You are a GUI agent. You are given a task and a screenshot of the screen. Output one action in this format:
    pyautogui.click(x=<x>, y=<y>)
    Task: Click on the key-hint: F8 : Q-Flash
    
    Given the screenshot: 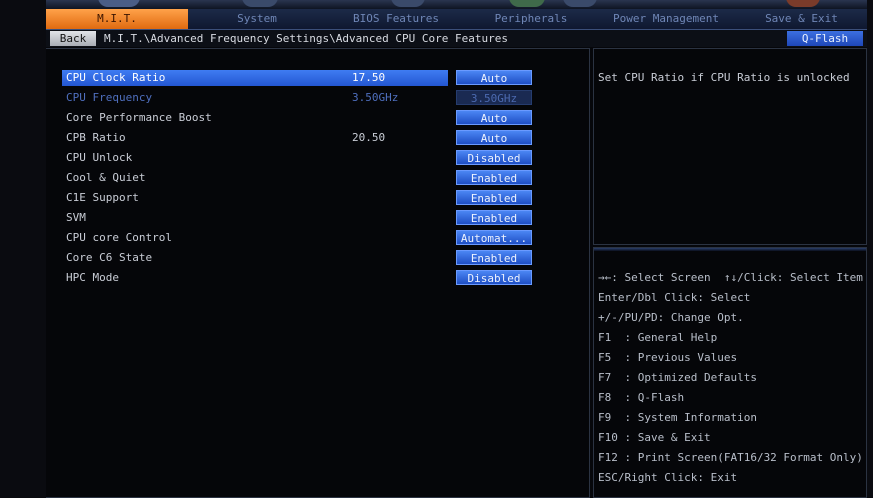 What is the action you would take?
    pyautogui.click(x=641, y=397)
    